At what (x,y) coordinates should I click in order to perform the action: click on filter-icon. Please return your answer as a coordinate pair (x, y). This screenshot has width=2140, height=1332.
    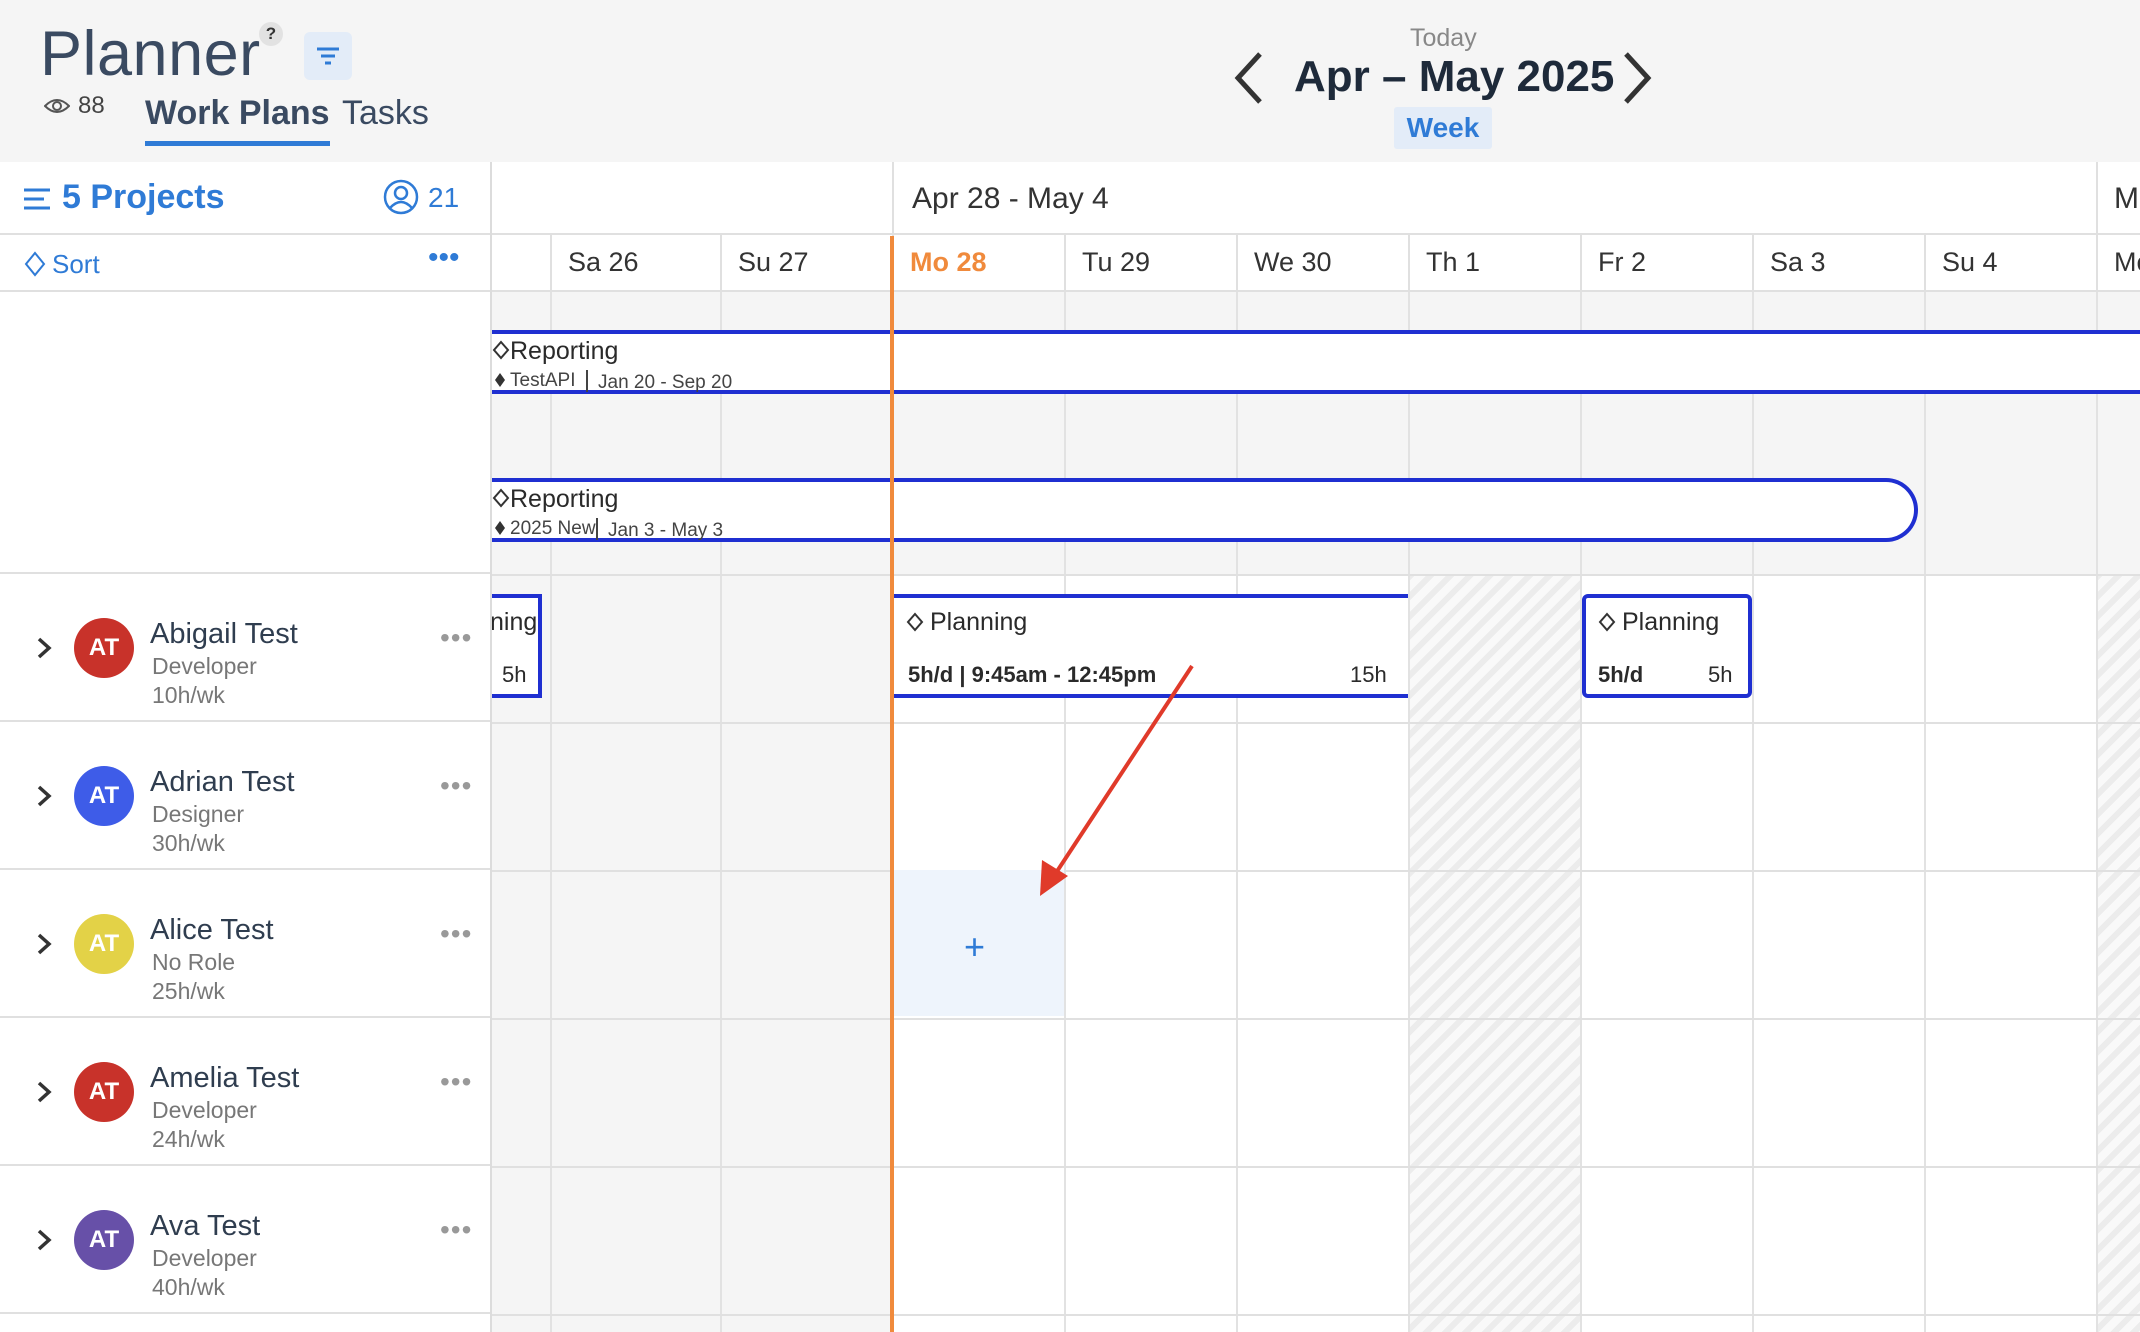
    Looking at the image, I should click on (328, 56).